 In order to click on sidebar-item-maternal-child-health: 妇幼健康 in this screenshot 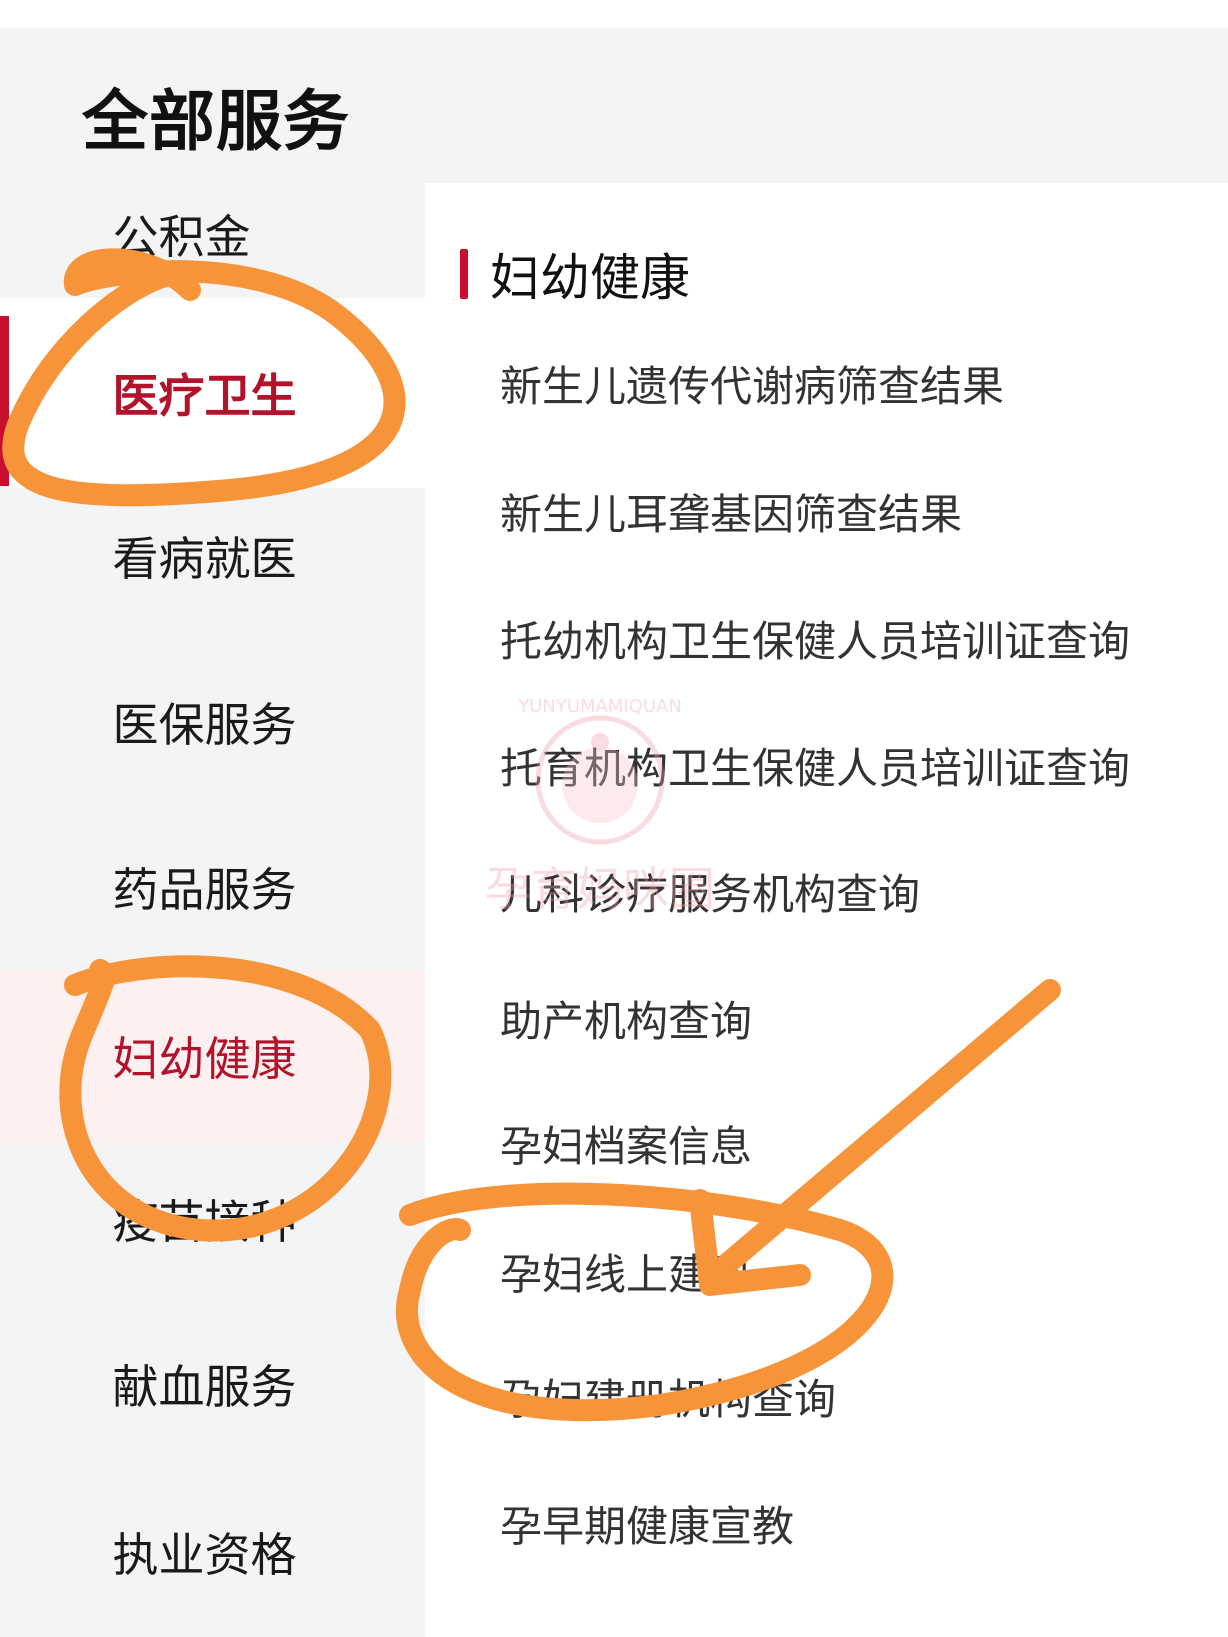, I will do `click(212, 1056)`.